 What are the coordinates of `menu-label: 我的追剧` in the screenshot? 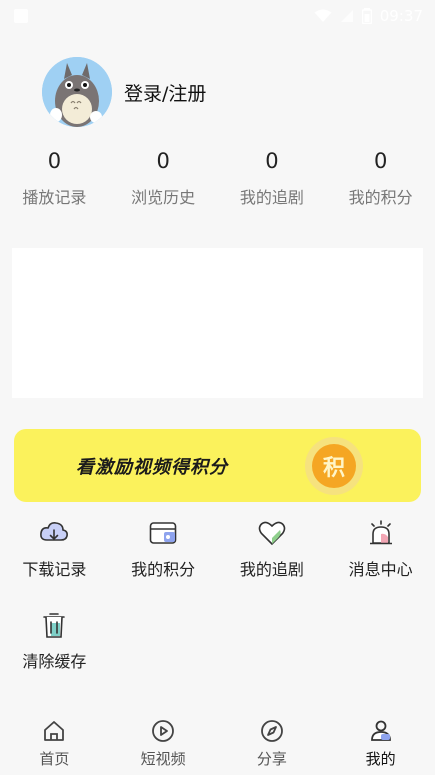 It's located at (271, 569).